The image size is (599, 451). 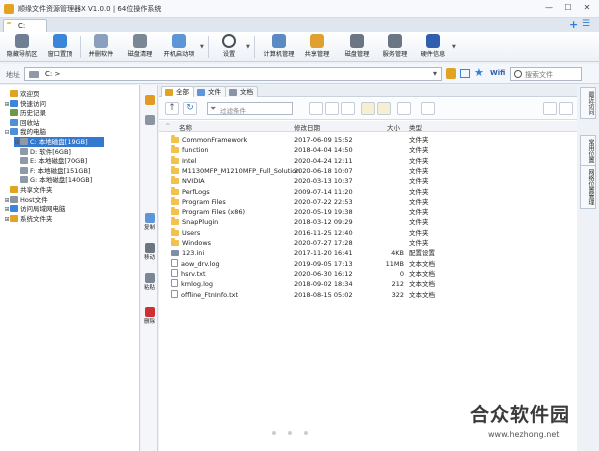 What do you see at coordinates (368, 284) in the screenshot?
I see `file-row: kmlog.log 2018-09-02 18:34 212 文本文档` at bounding box center [368, 284].